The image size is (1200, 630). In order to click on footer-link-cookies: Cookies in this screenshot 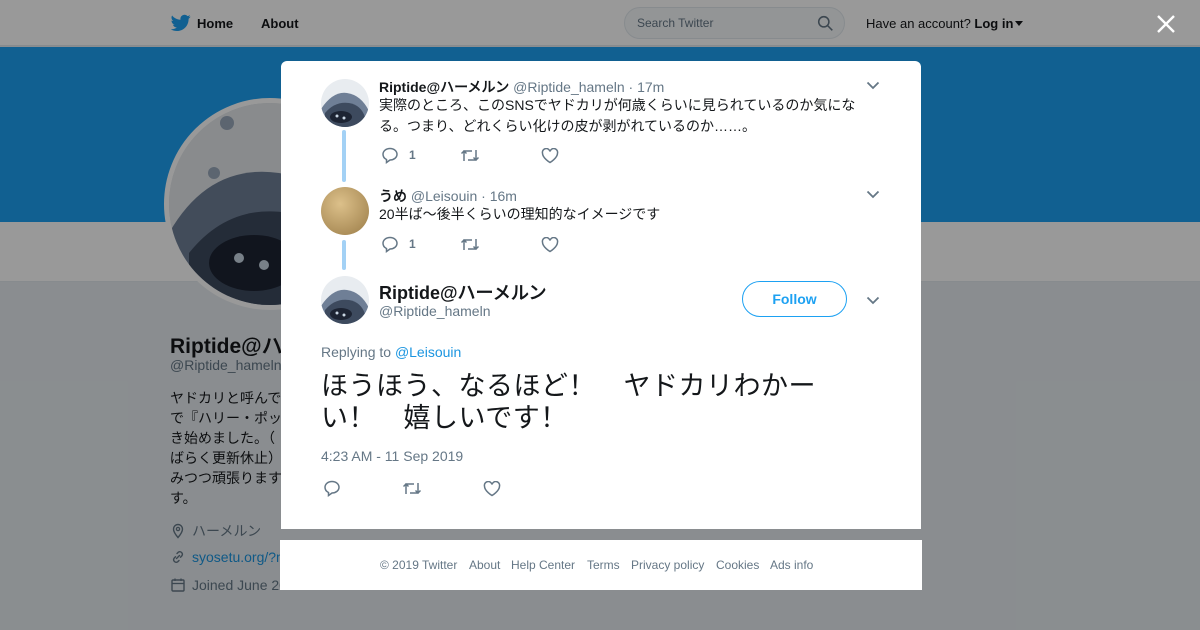, I will do `click(737, 565)`.